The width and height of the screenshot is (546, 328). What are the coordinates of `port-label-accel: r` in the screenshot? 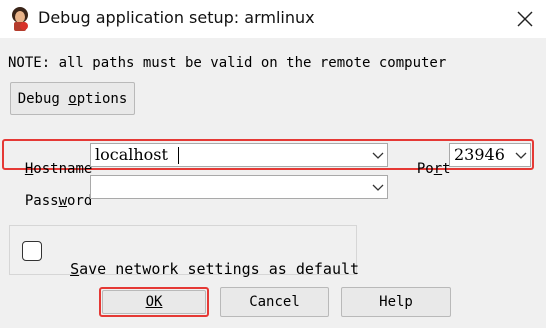 It's located at (438, 169).